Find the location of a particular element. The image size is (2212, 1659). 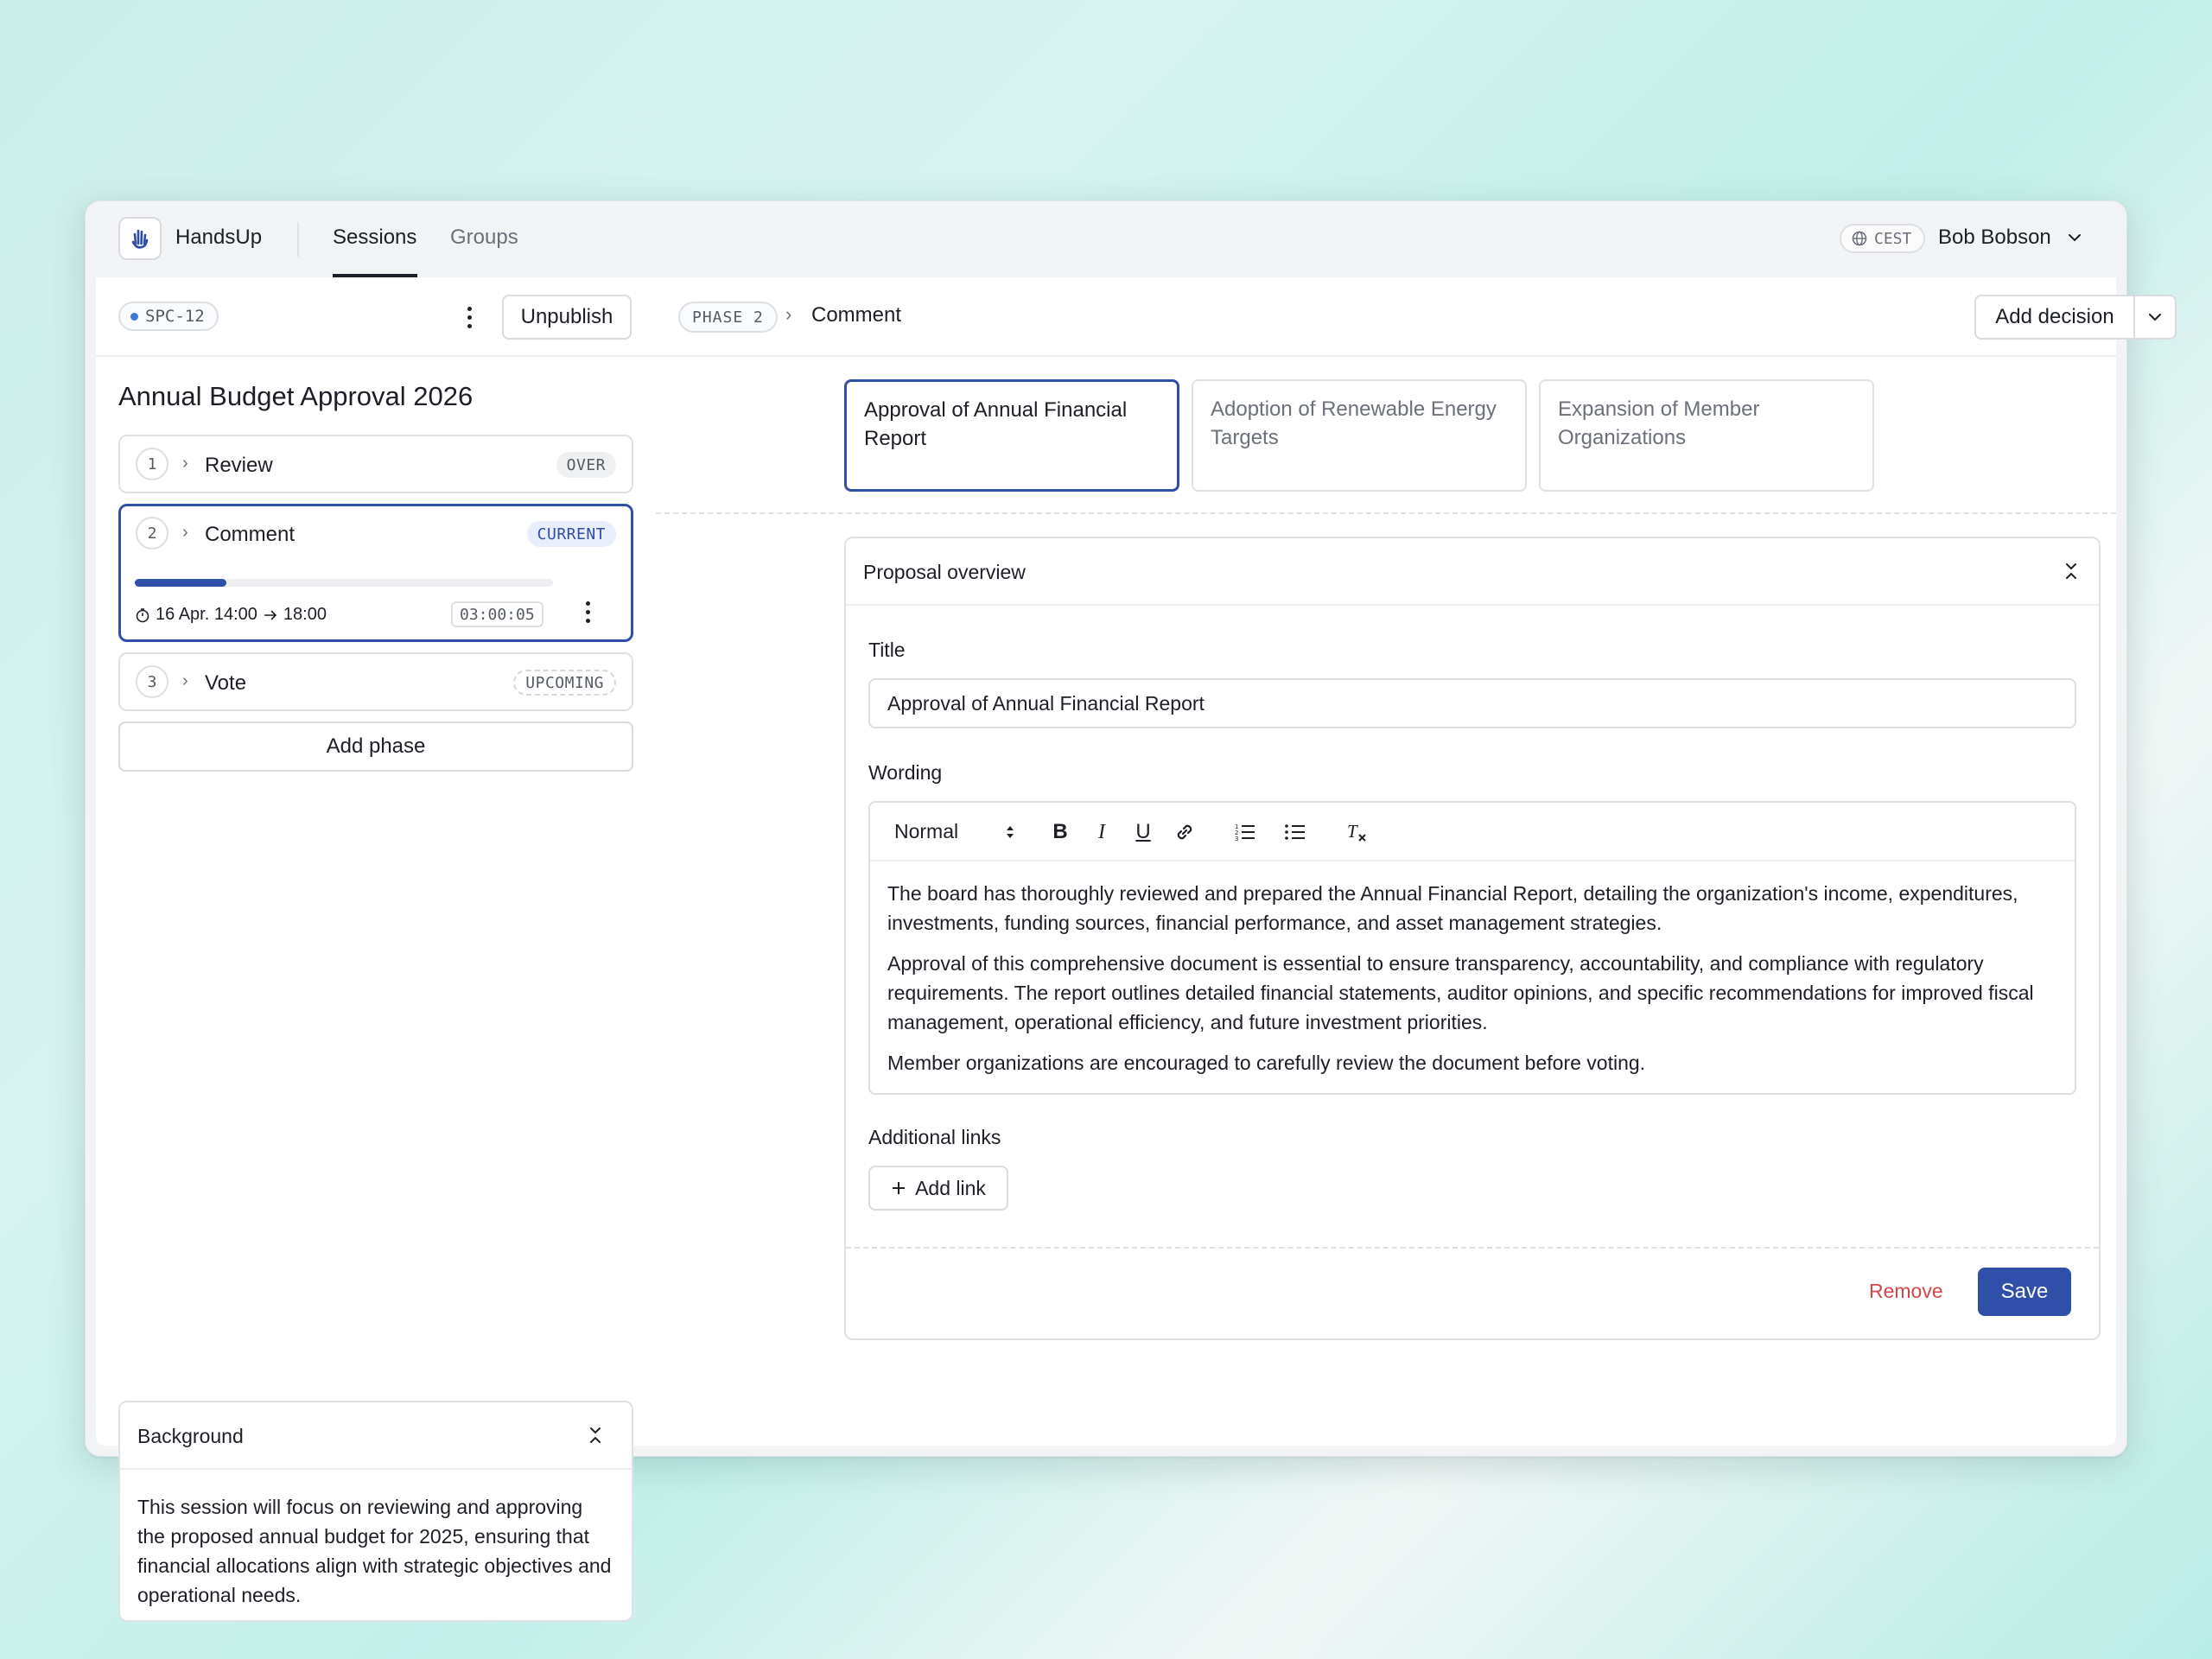

bullet-list-icon is located at coordinates (1295, 832).